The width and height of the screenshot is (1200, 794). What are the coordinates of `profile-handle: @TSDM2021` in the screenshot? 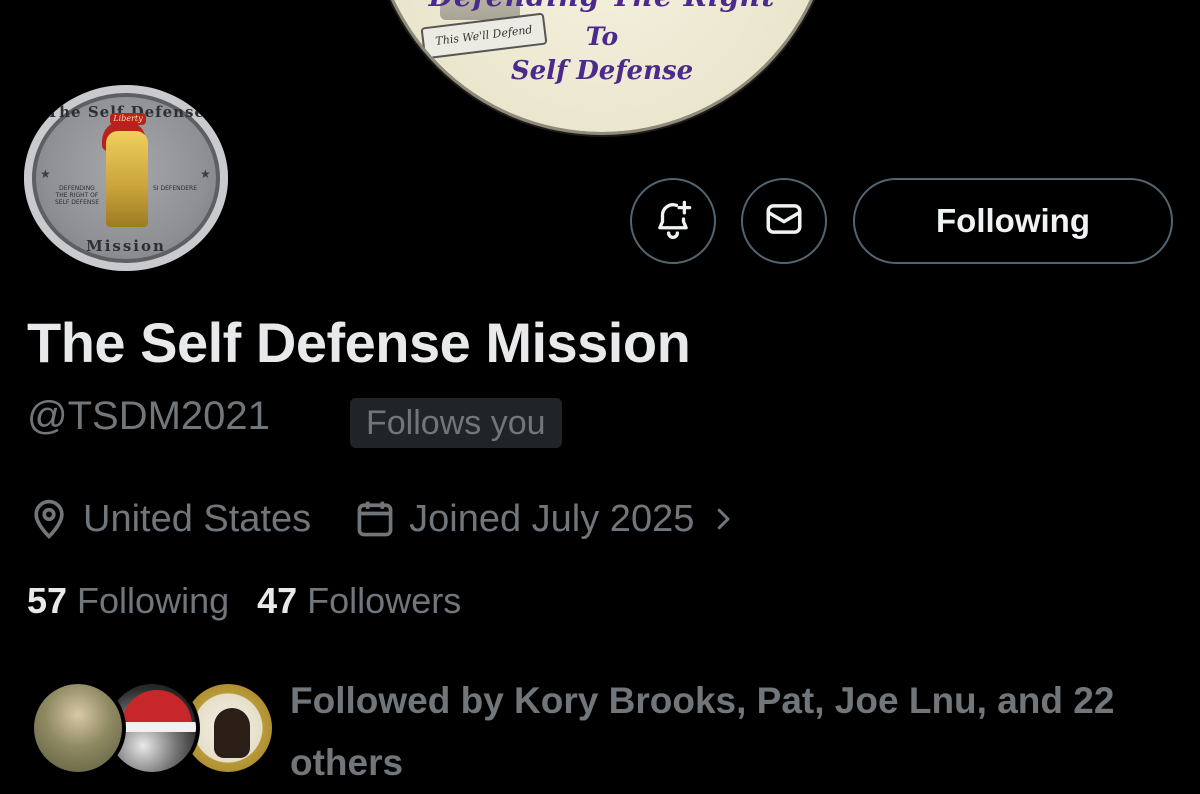 It's located at (148, 416).